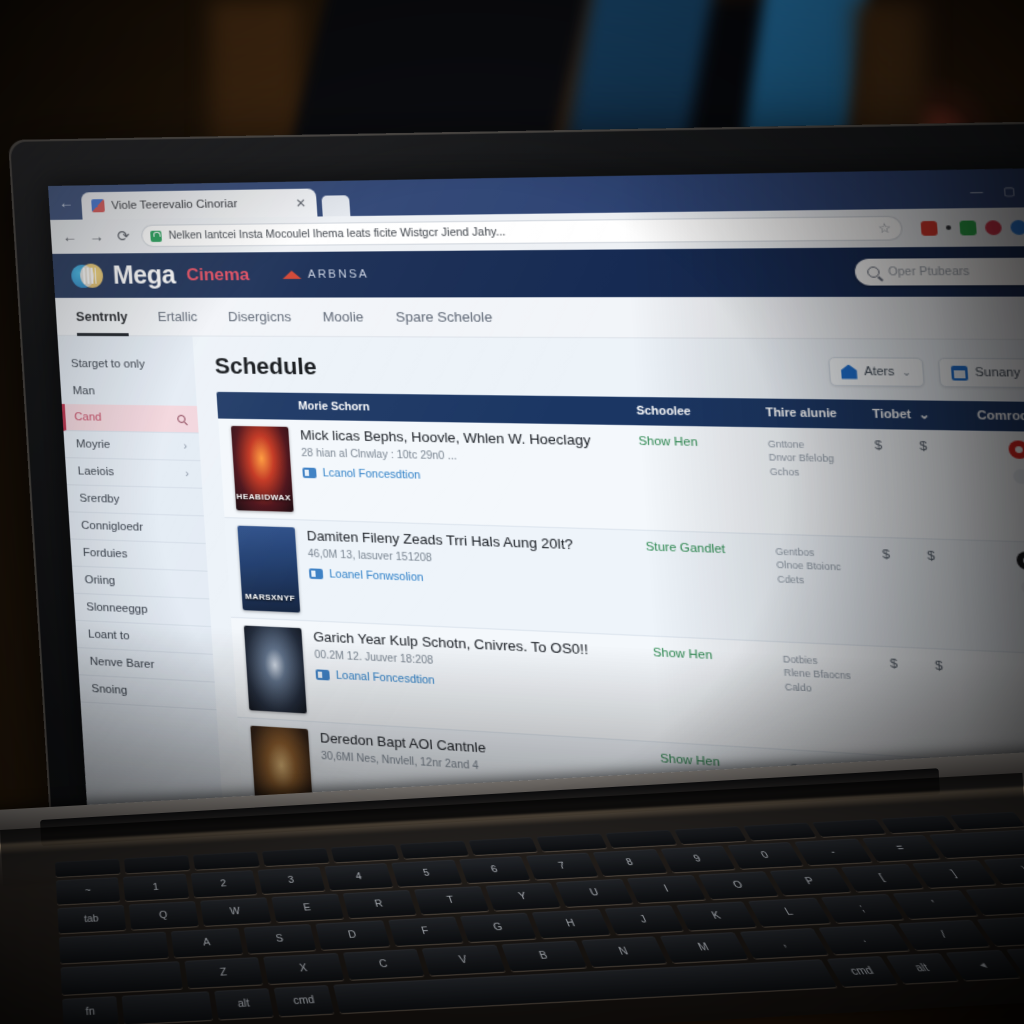 Image resolution: width=1024 pixels, height=1024 pixels. What do you see at coordinates (833, 852) in the screenshot?
I see `key-x: -` at bounding box center [833, 852].